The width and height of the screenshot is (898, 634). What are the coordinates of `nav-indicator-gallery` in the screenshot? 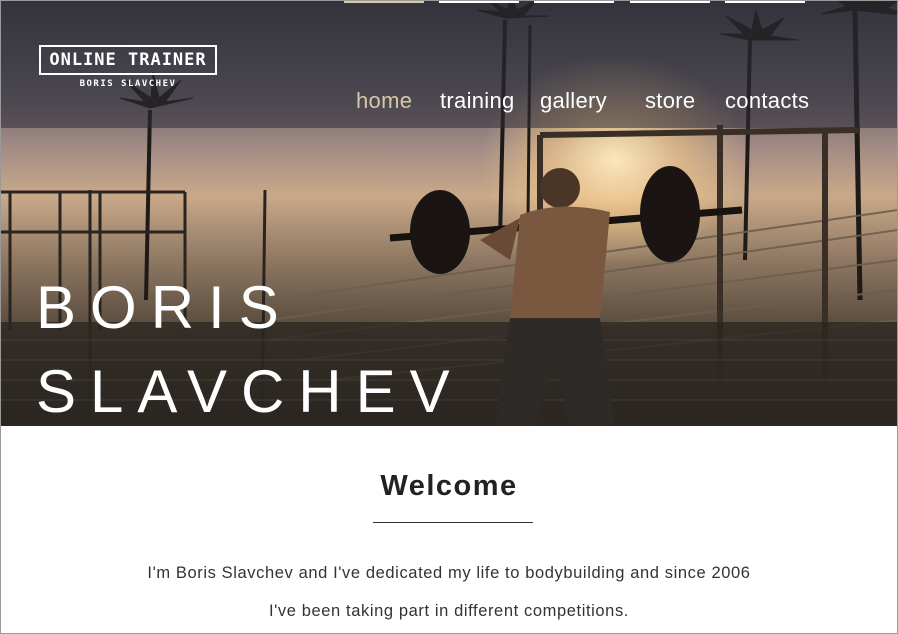 It's located at (574, 1).